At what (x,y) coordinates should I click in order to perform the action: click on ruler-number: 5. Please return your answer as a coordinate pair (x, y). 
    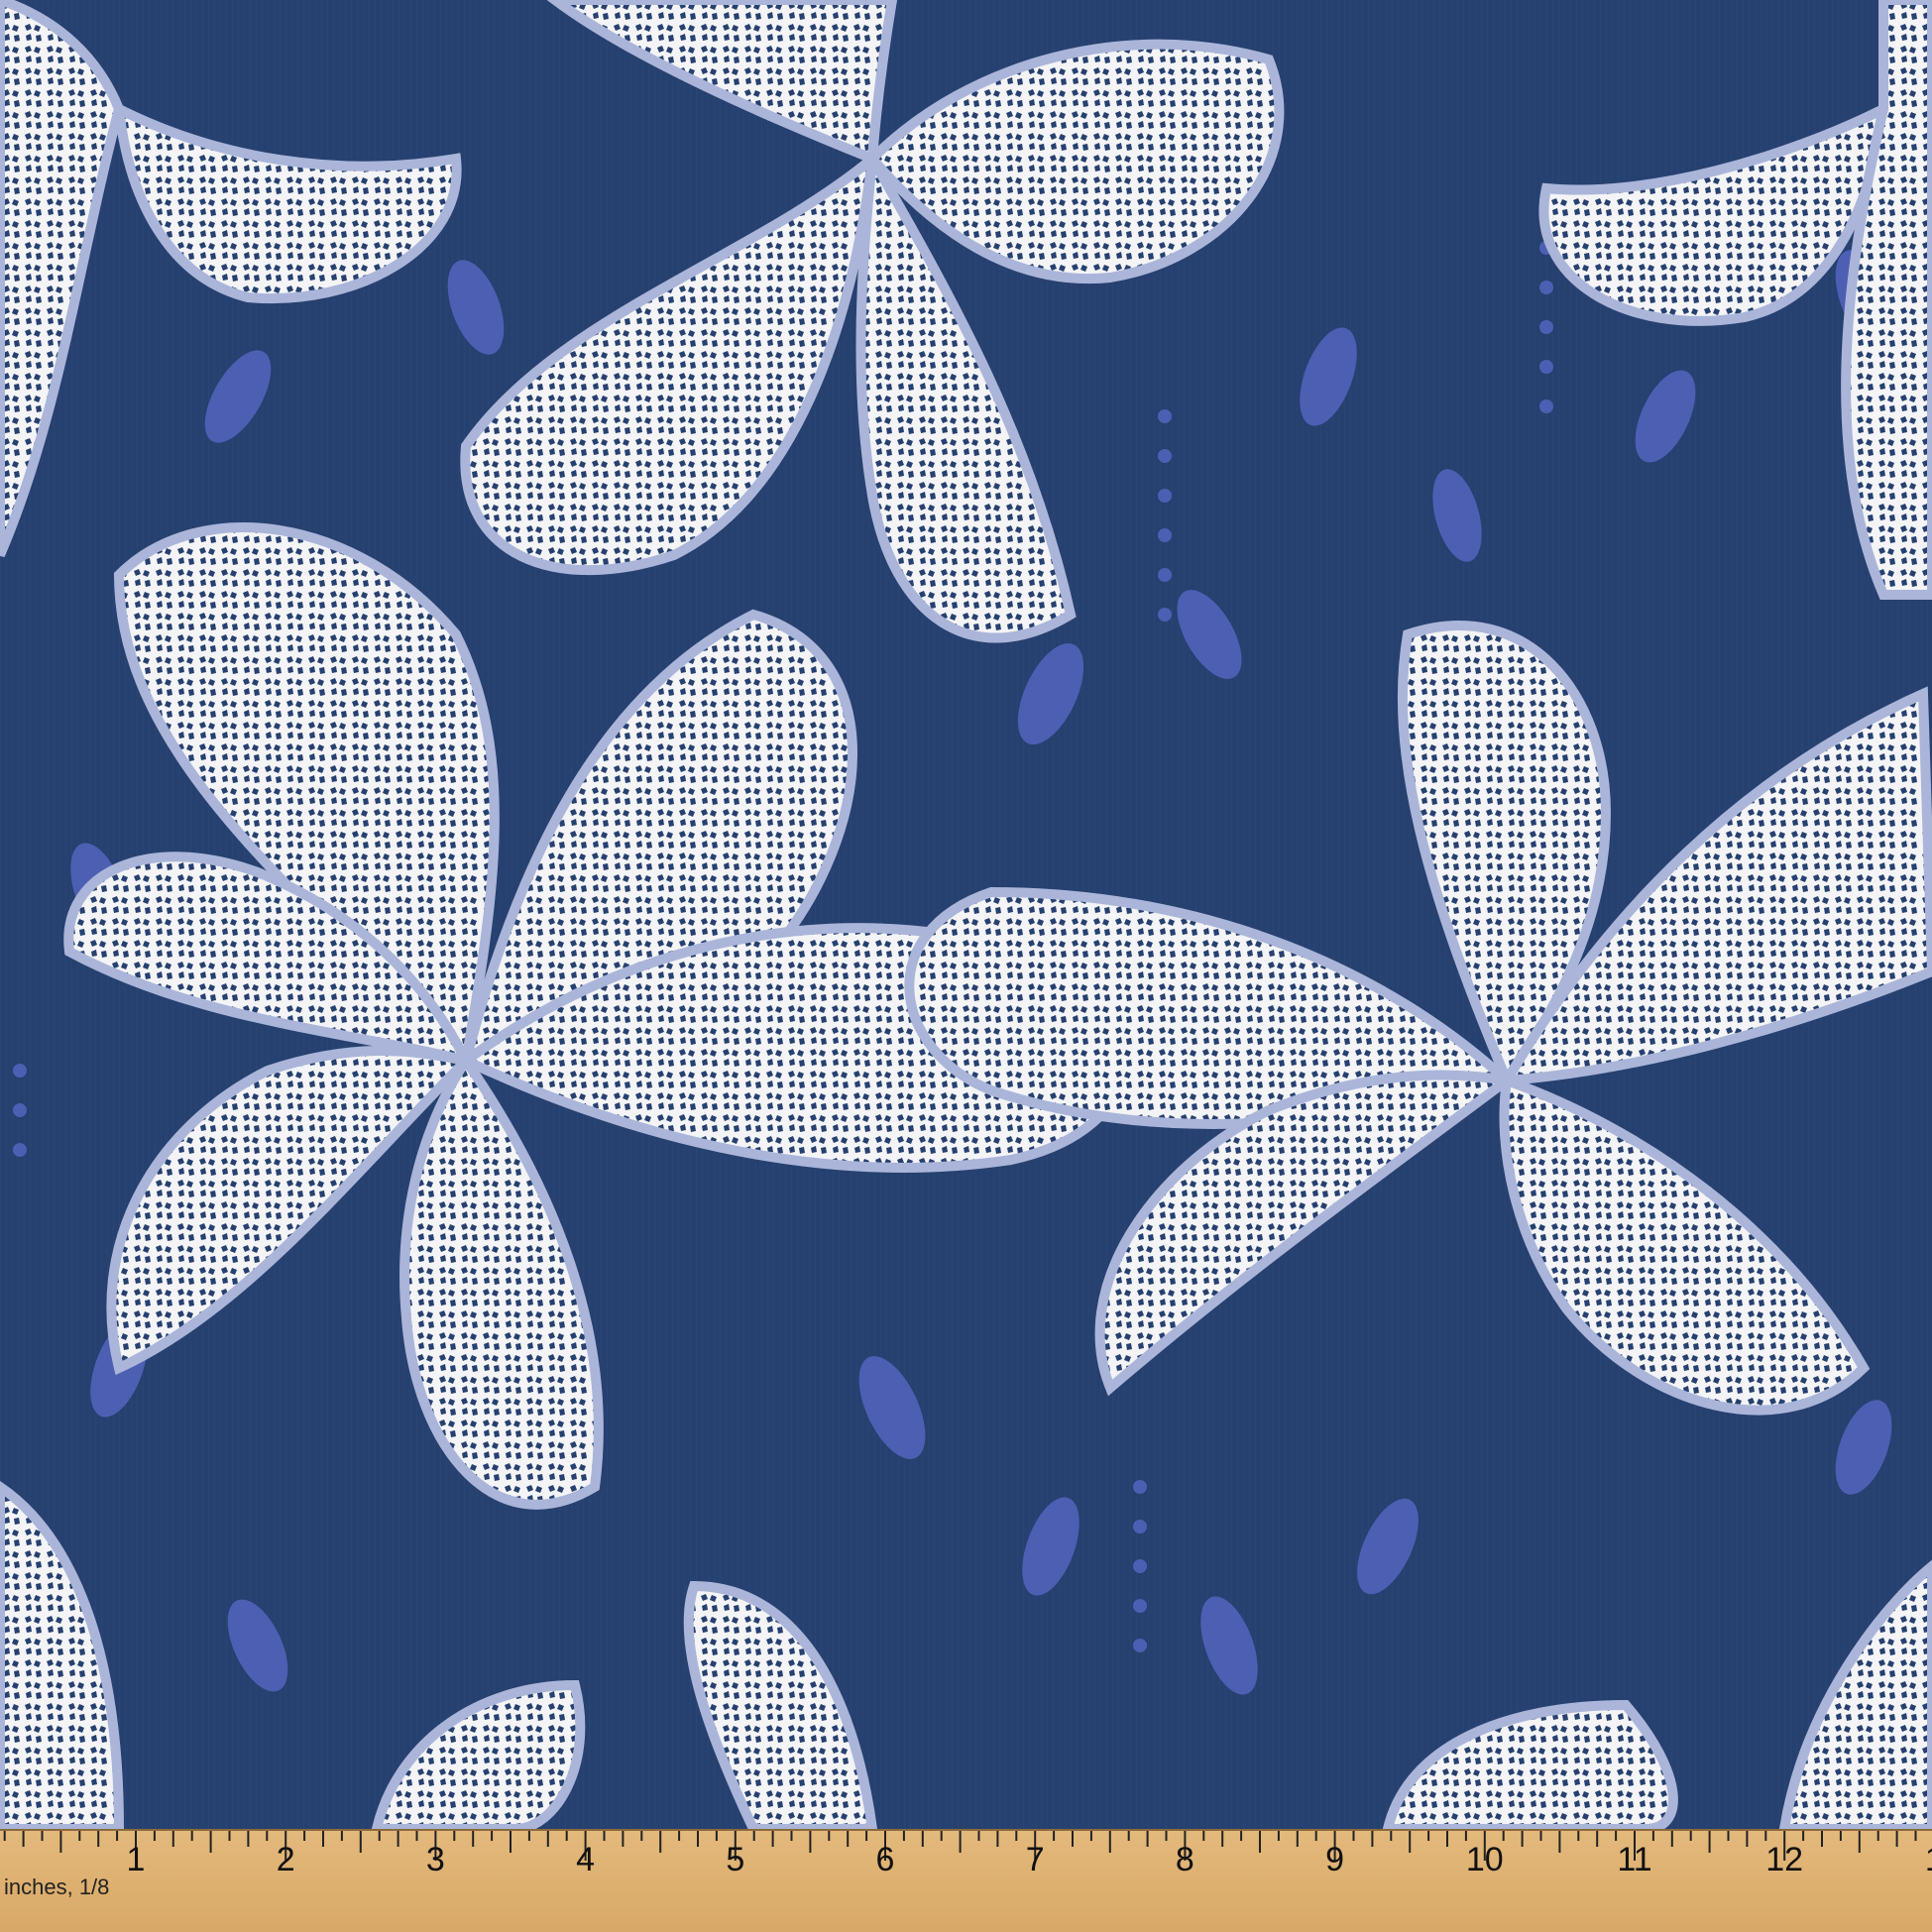
    Looking at the image, I should click on (735, 1859).